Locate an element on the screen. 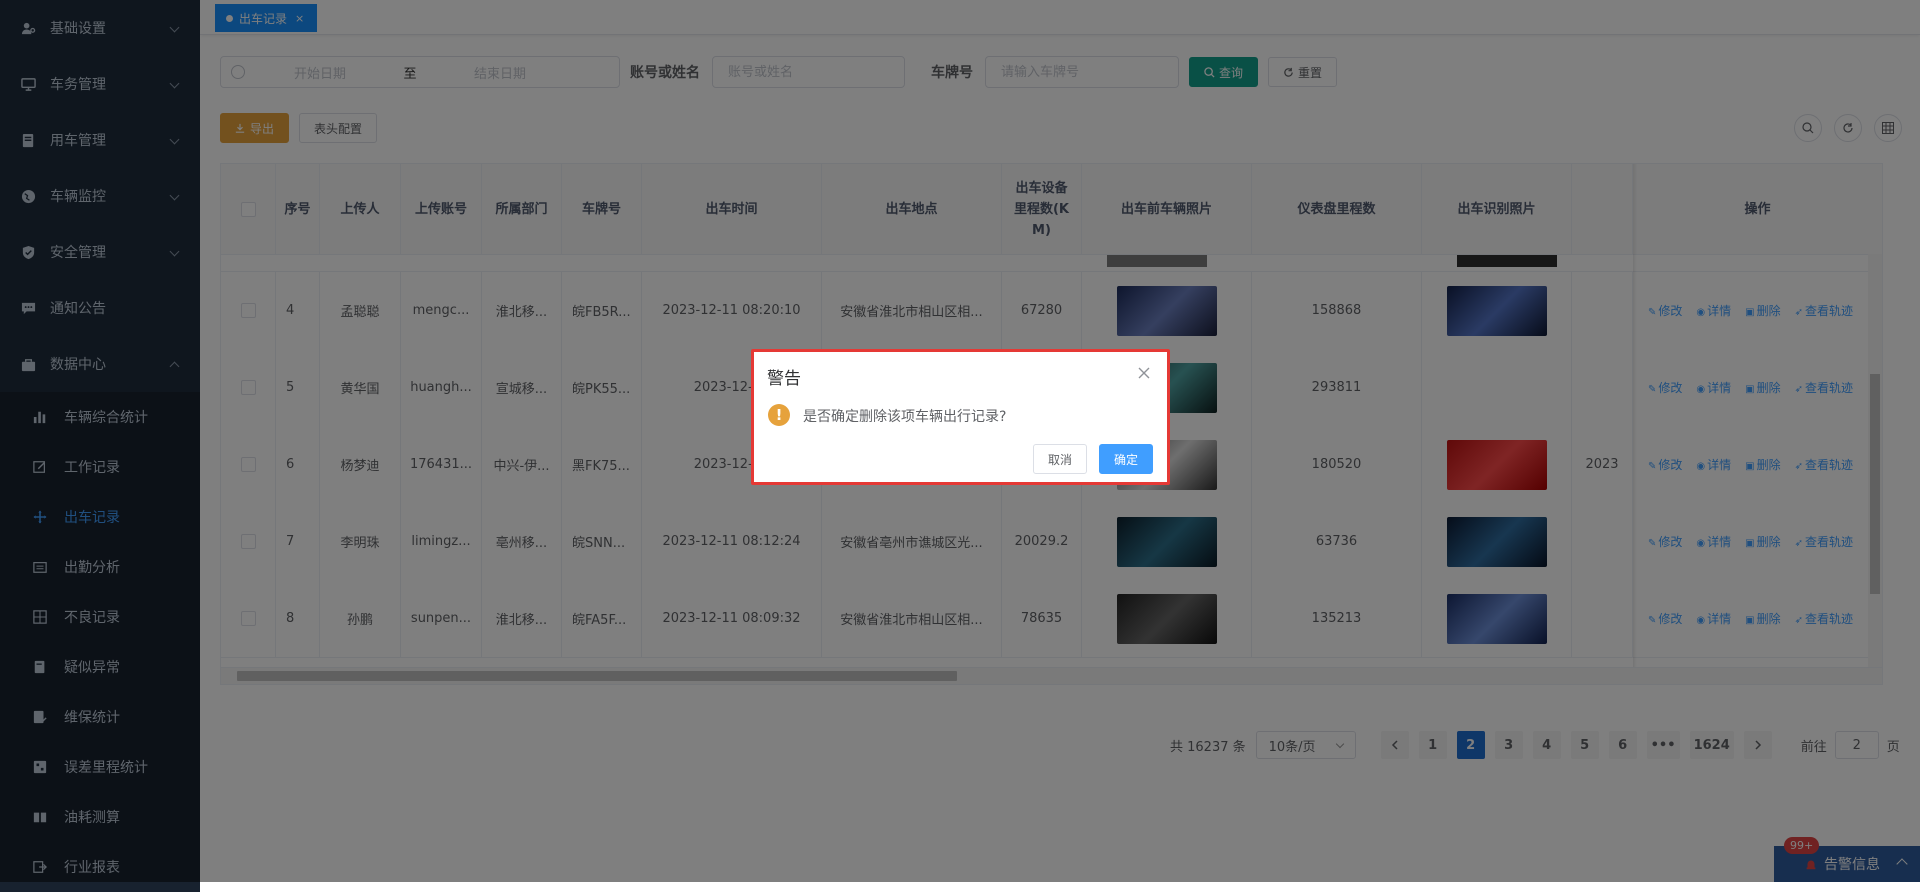 This screenshot has height=892, width=1920. confirm-delete-dialog: 警告 ! 是否确定删除该项车辆出行记录? 取消 确定 is located at coordinates (960, 417).